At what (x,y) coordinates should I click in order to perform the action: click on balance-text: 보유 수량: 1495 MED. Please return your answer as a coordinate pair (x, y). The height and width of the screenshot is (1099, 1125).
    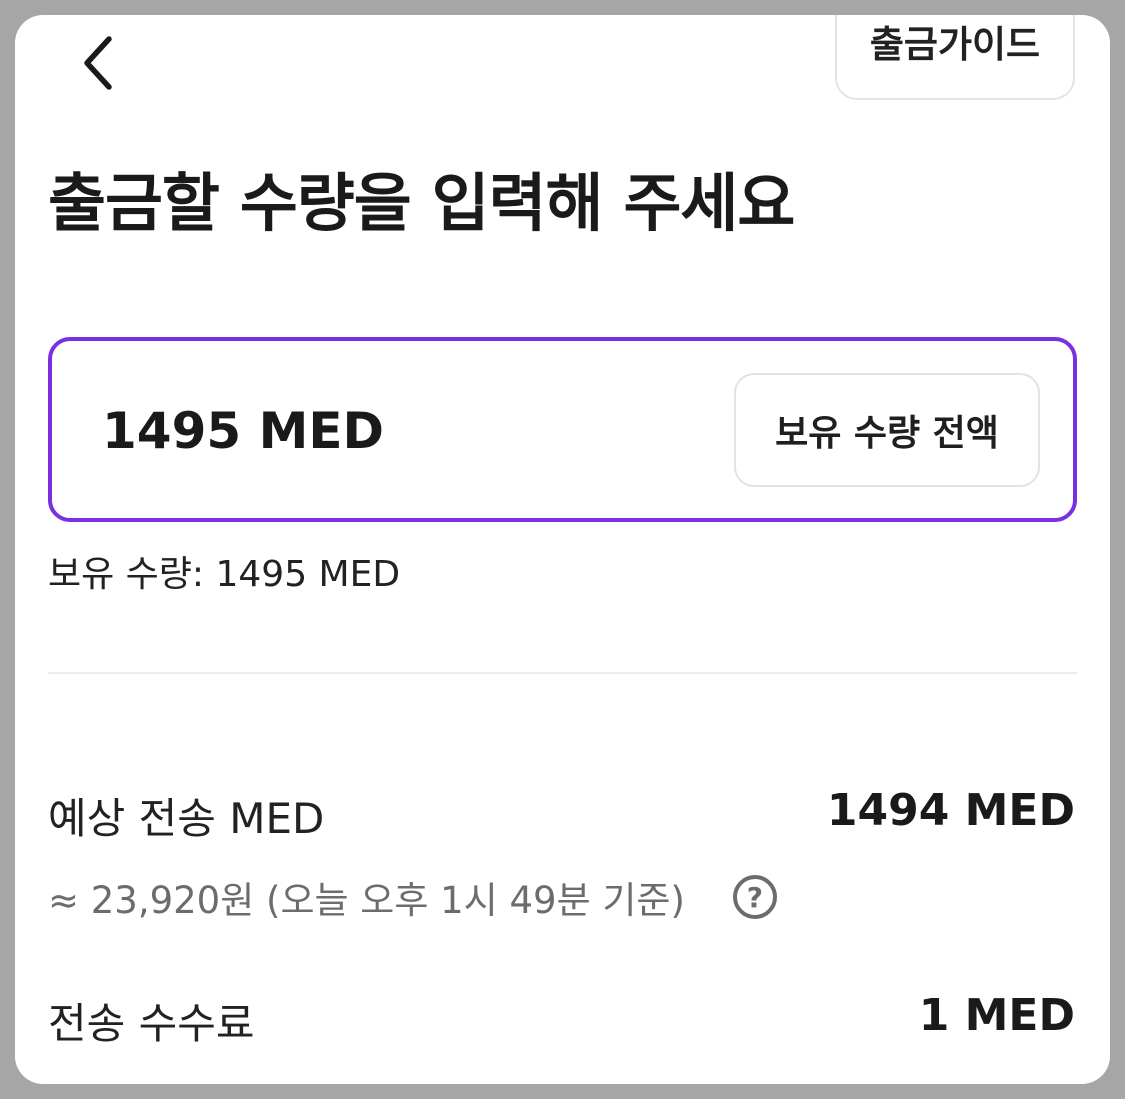
    Looking at the image, I should click on (224, 574).